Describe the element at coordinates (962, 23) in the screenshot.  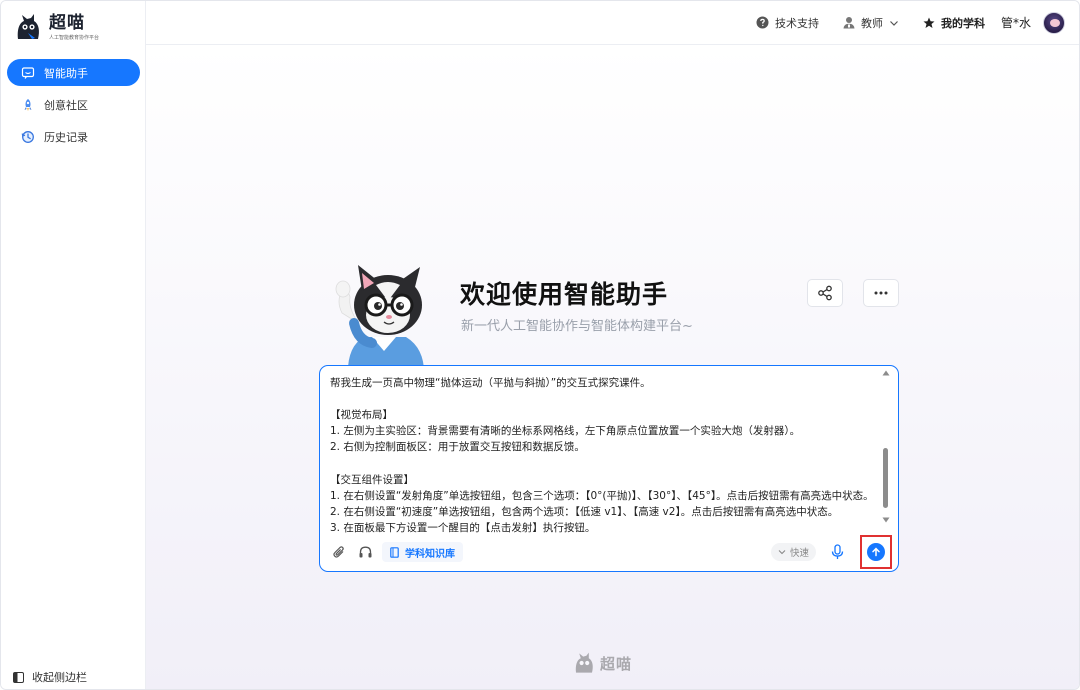
I see `my-subject-label: 我的学科` at that location.